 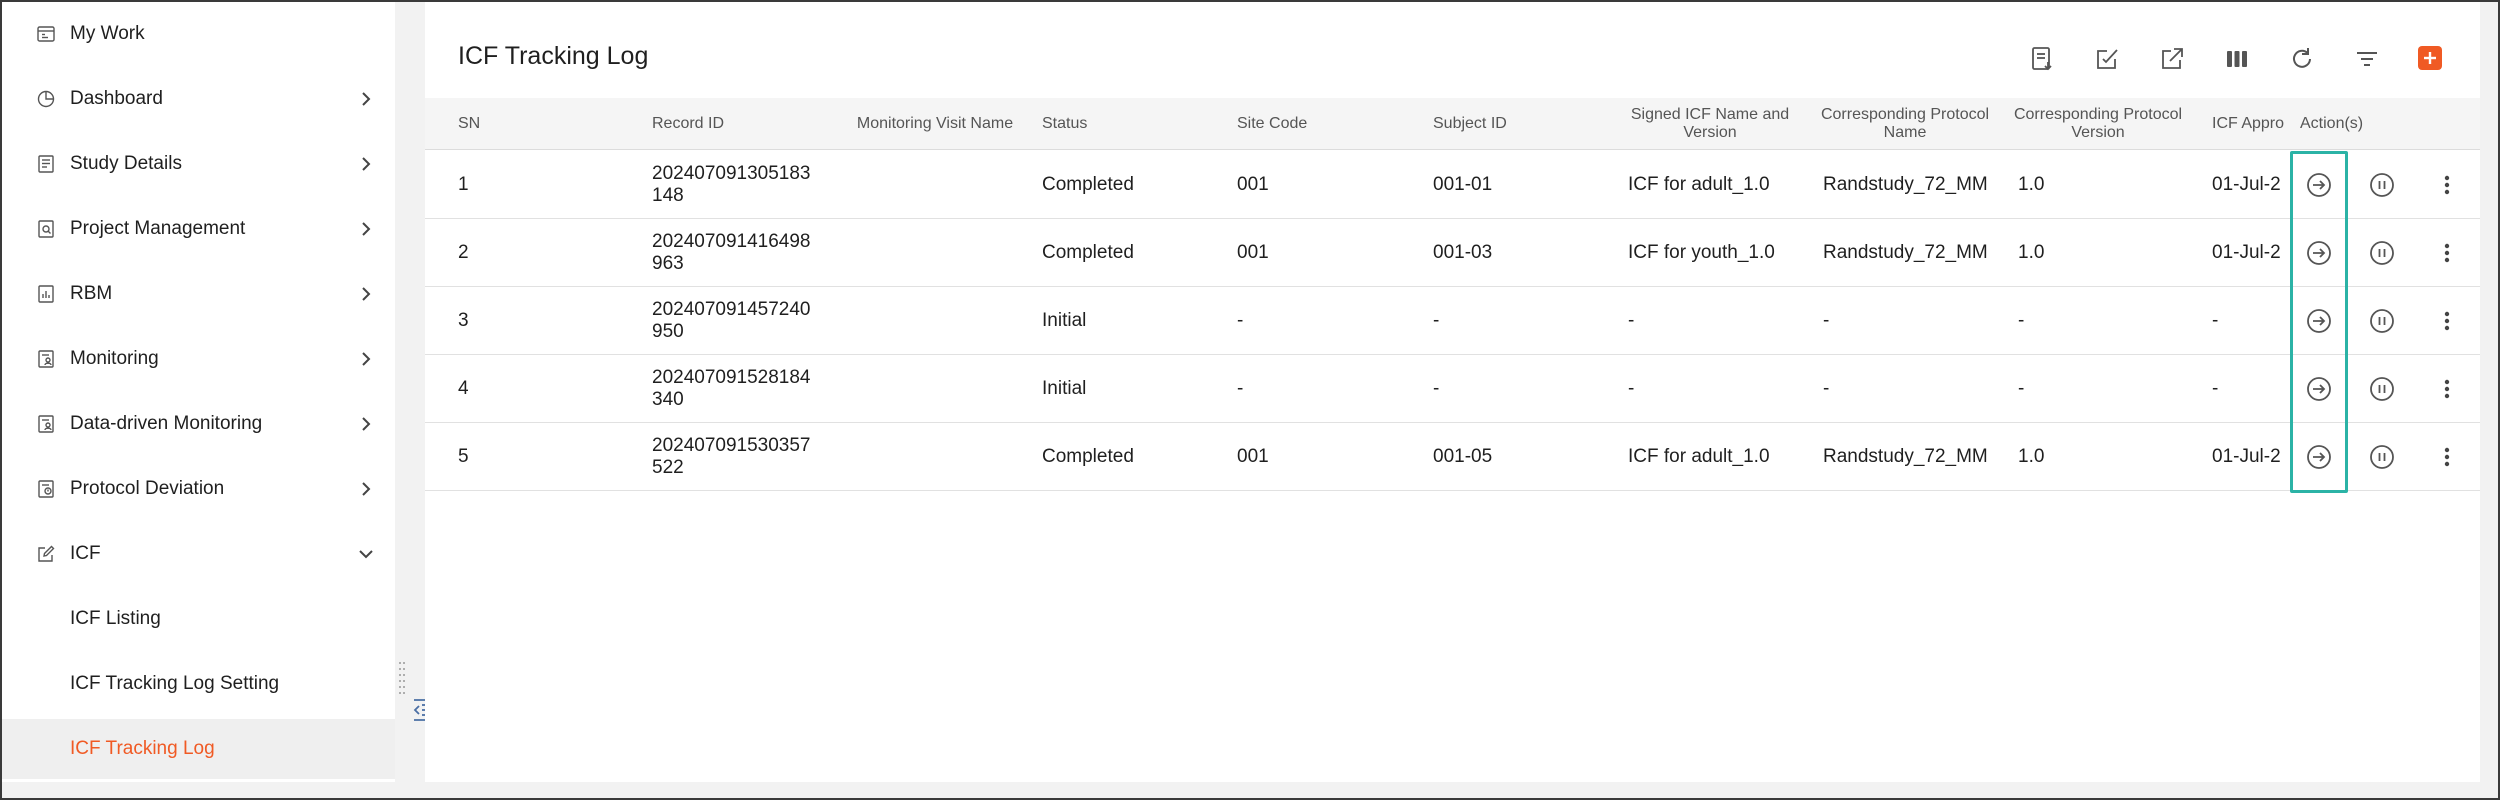 What do you see at coordinates (1710, 124) in the screenshot?
I see `column-header-signed-icf: Signed ICF Name and Version` at bounding box center [1710, 124].